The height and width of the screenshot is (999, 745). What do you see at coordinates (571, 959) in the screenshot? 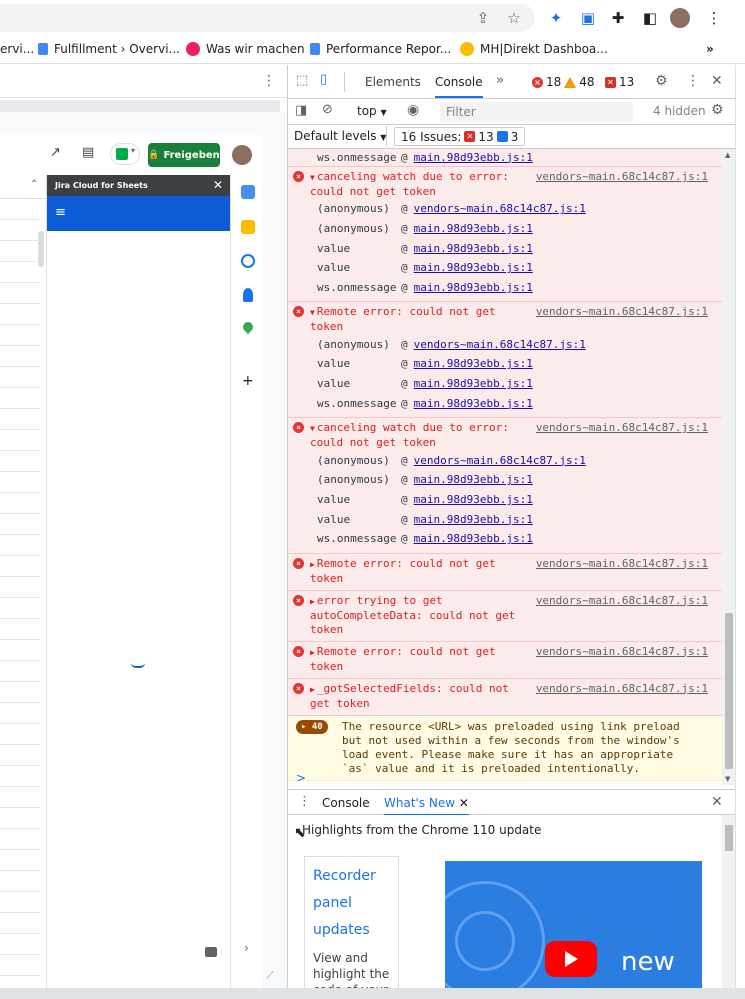
I see `play-button-icon` at bounding box center [571, 959].